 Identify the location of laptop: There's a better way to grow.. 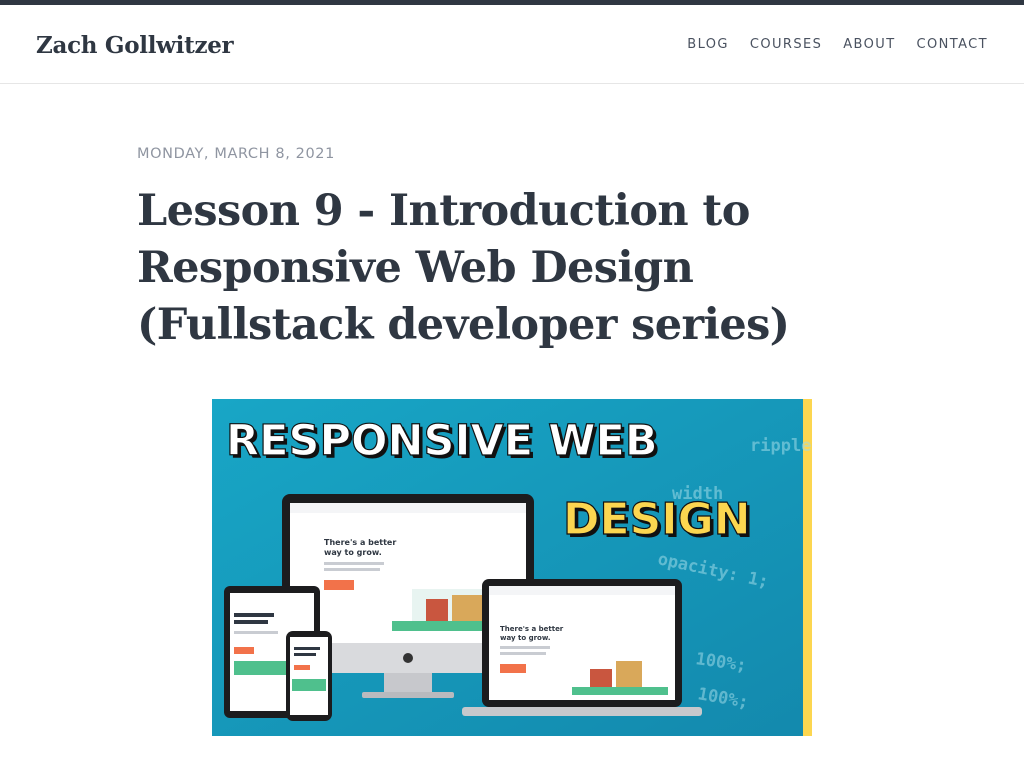
(582, 647).